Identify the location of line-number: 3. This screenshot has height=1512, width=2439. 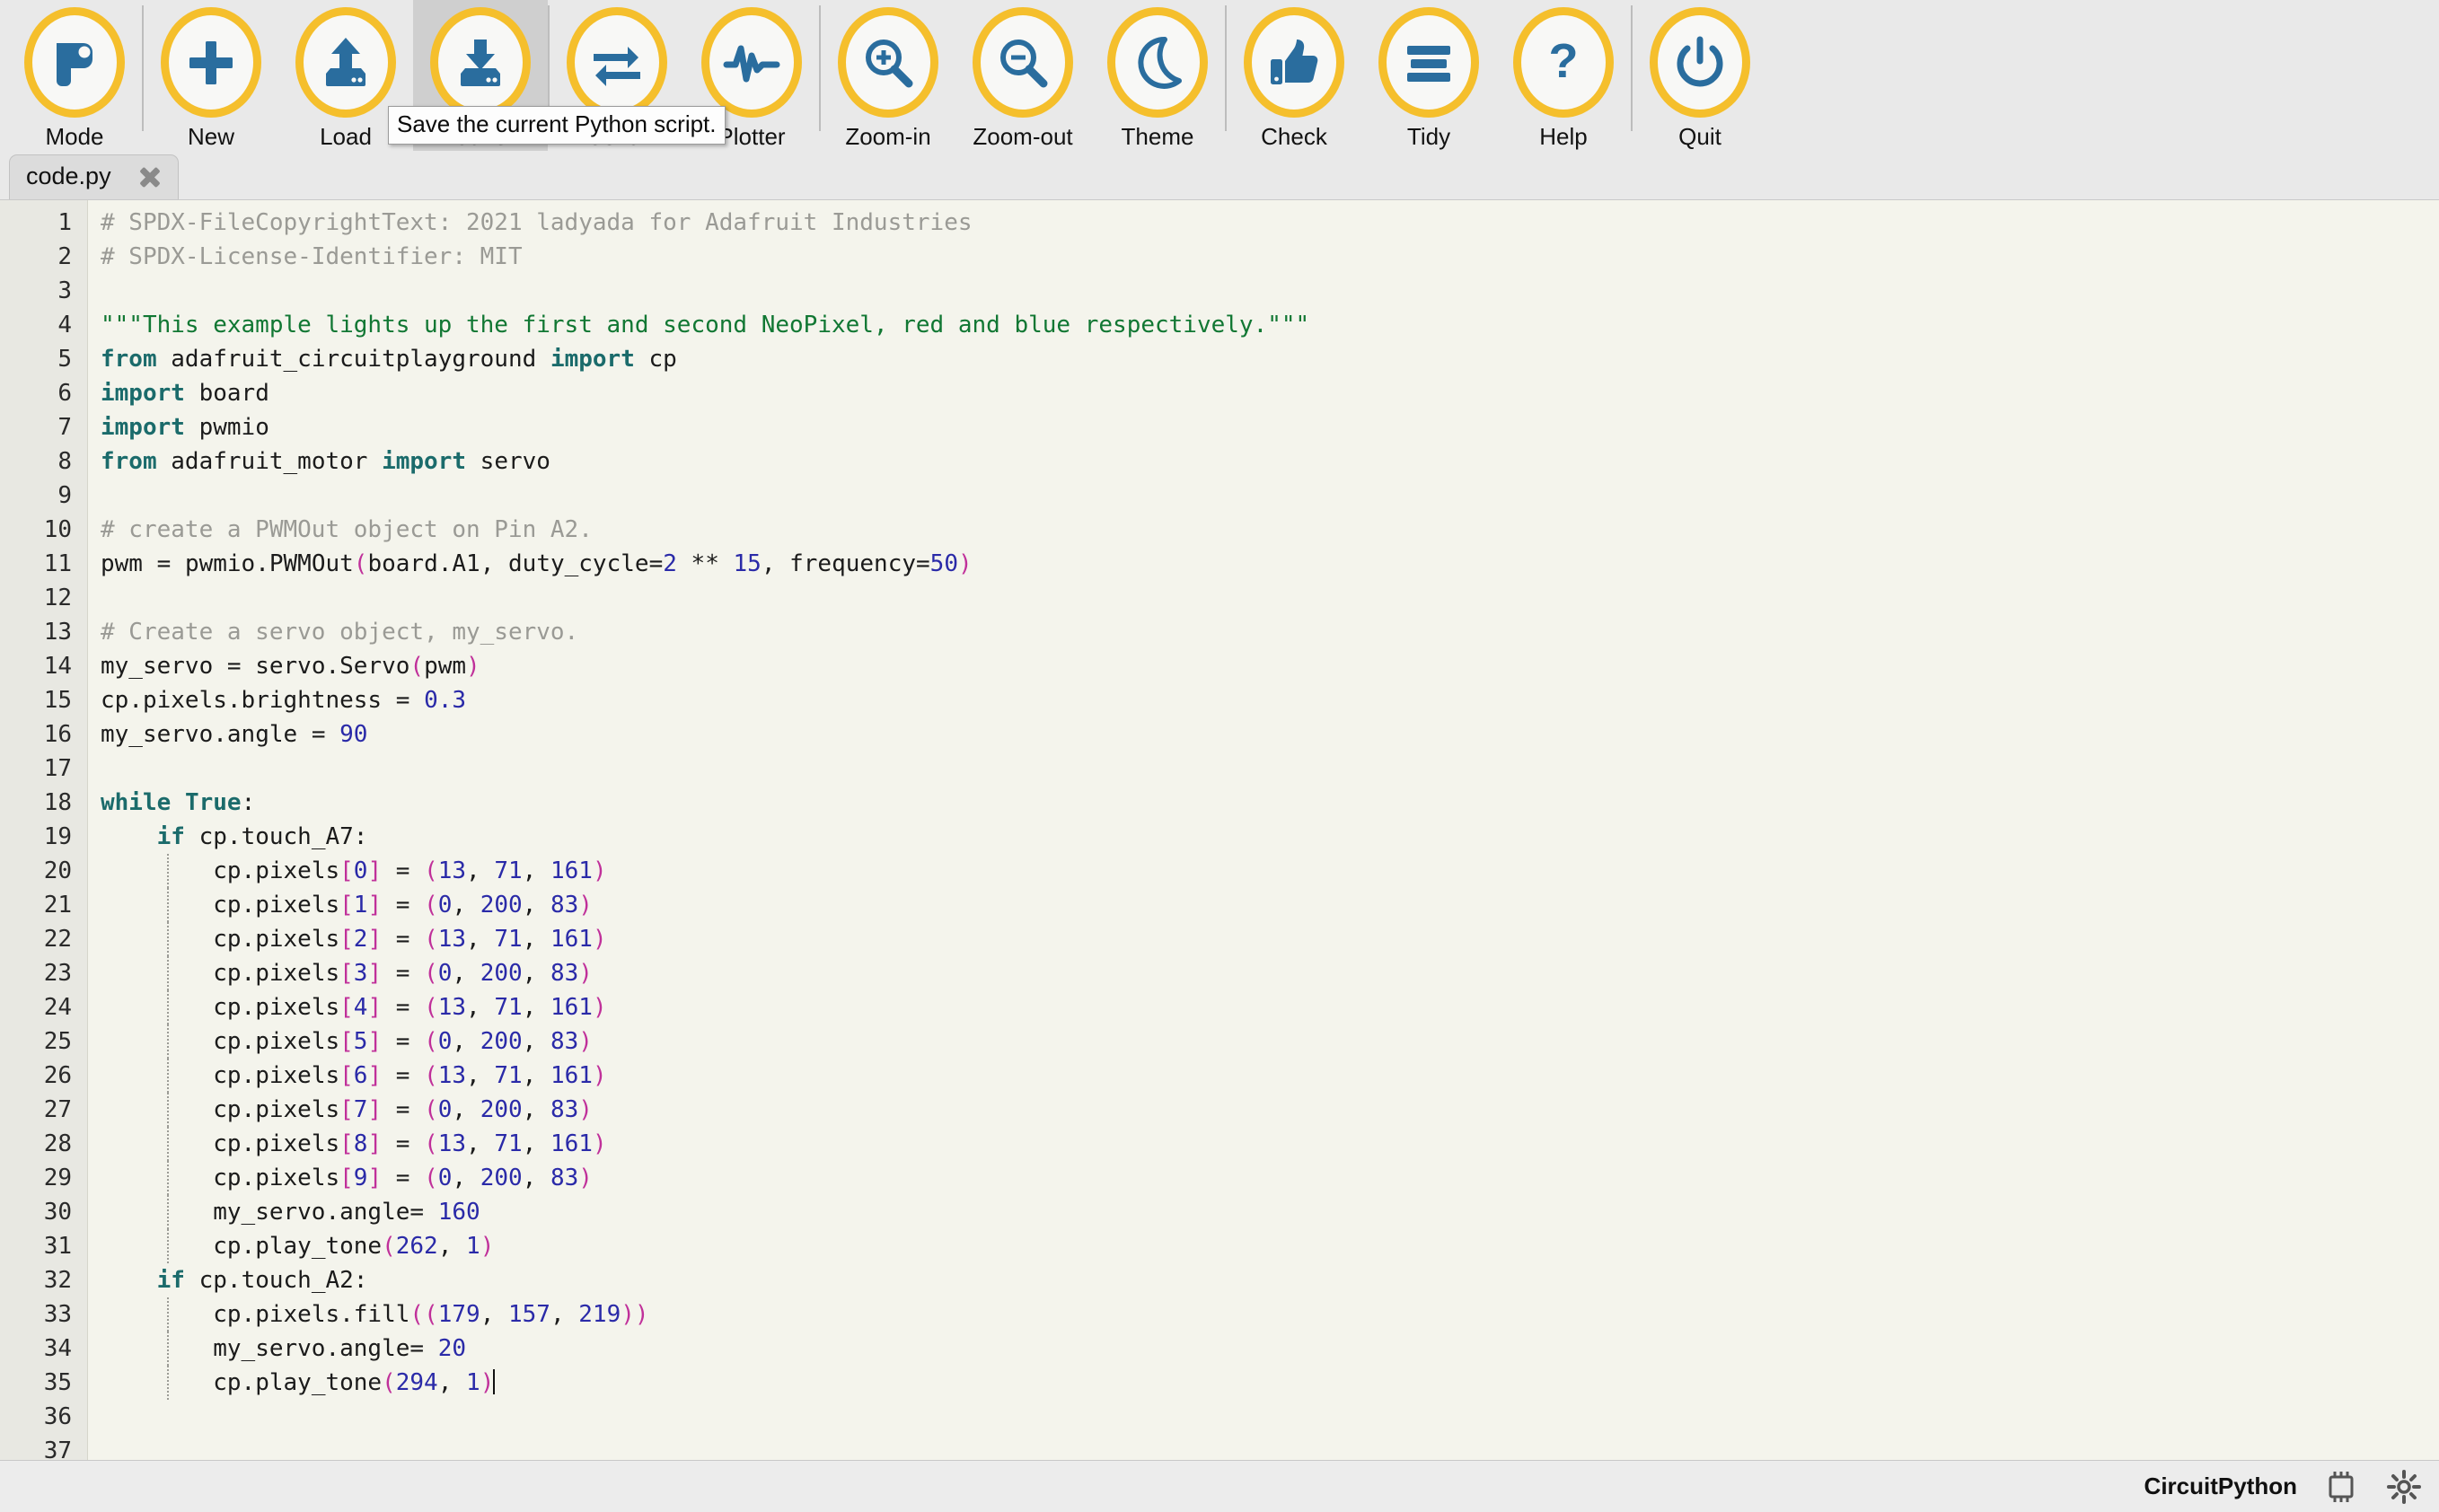
(65, 290).